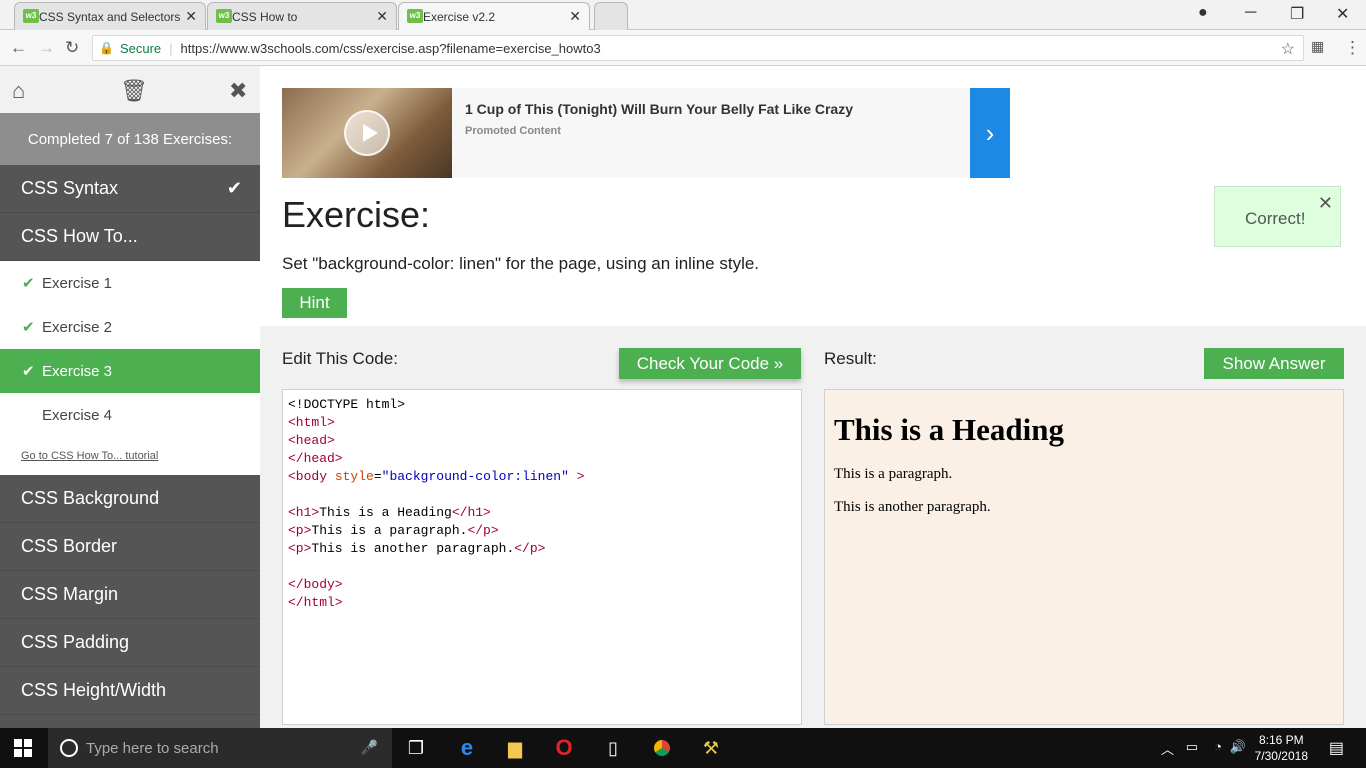  Describe the element at coordinates (130, 283) in the screenshot. I see `exercise-item-1: ✔ Exercise 1` at that location.